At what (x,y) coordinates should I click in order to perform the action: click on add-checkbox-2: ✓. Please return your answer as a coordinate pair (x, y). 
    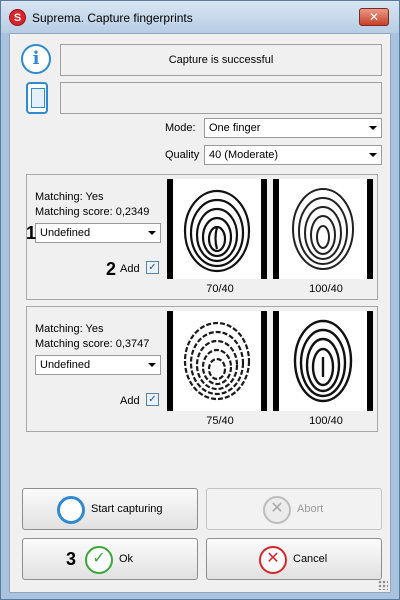
    Looking at the image, I should click on (152, 399).